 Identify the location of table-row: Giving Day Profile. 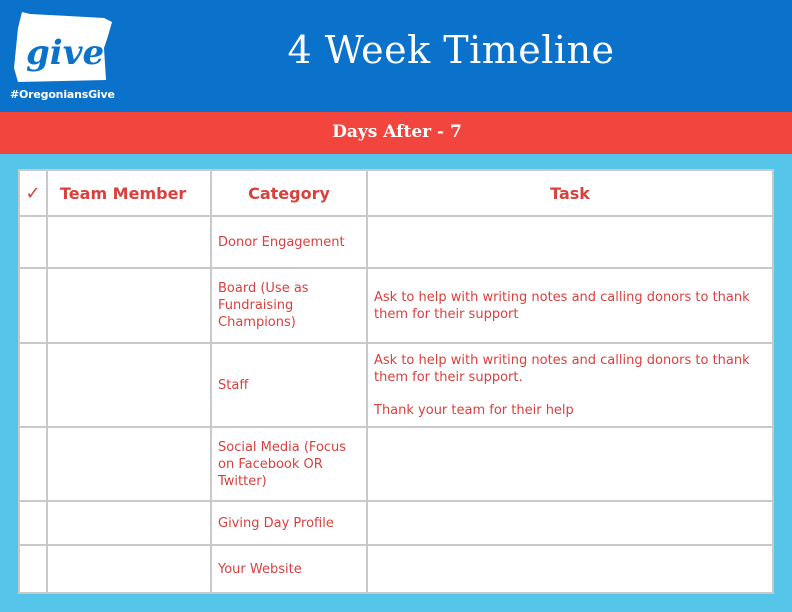
(396, 523).